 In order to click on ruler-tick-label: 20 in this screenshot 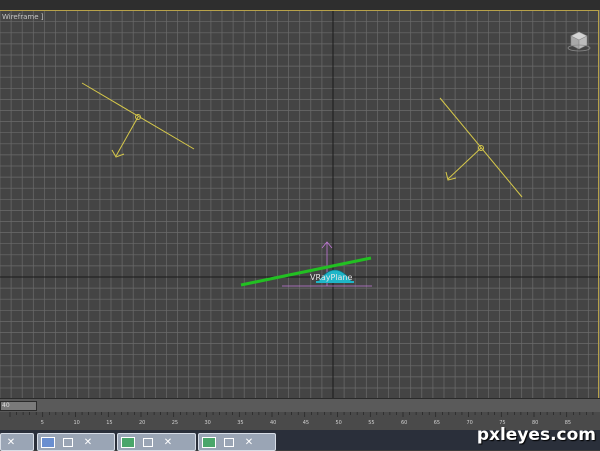, I will do `click(142, 423)`.